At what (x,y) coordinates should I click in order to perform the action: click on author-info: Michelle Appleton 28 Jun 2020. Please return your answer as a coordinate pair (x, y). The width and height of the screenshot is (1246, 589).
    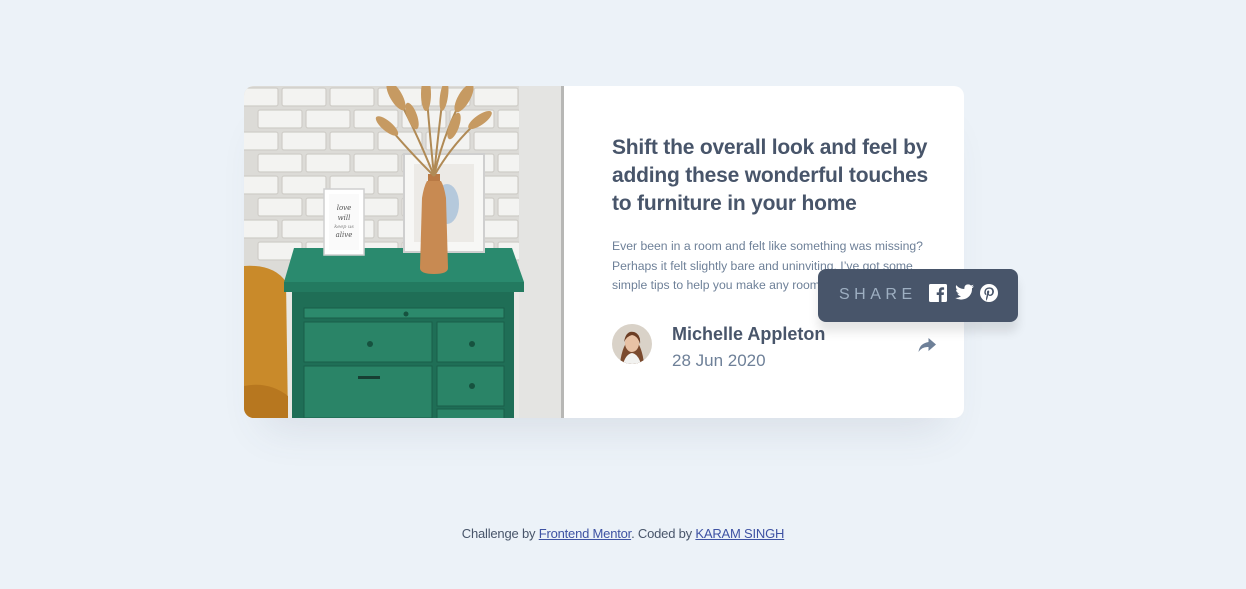
    Looking at the image, I should click on (776, 346).